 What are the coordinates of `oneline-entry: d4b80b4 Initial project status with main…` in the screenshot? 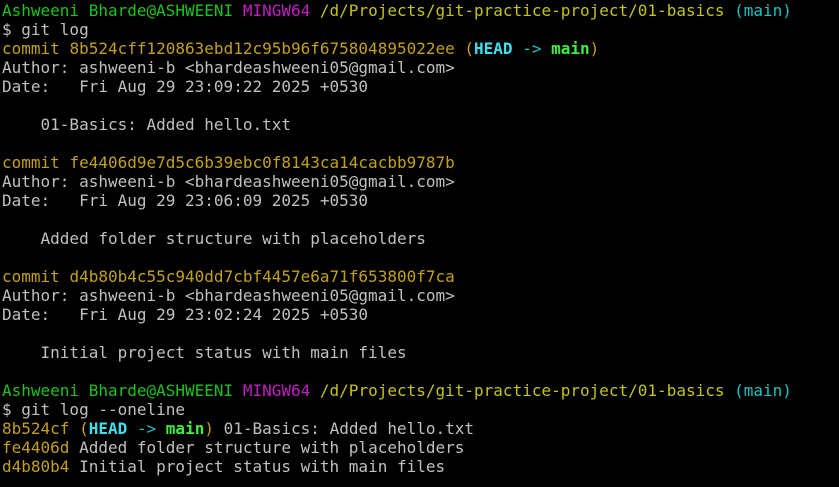 It's located at (420, 466).